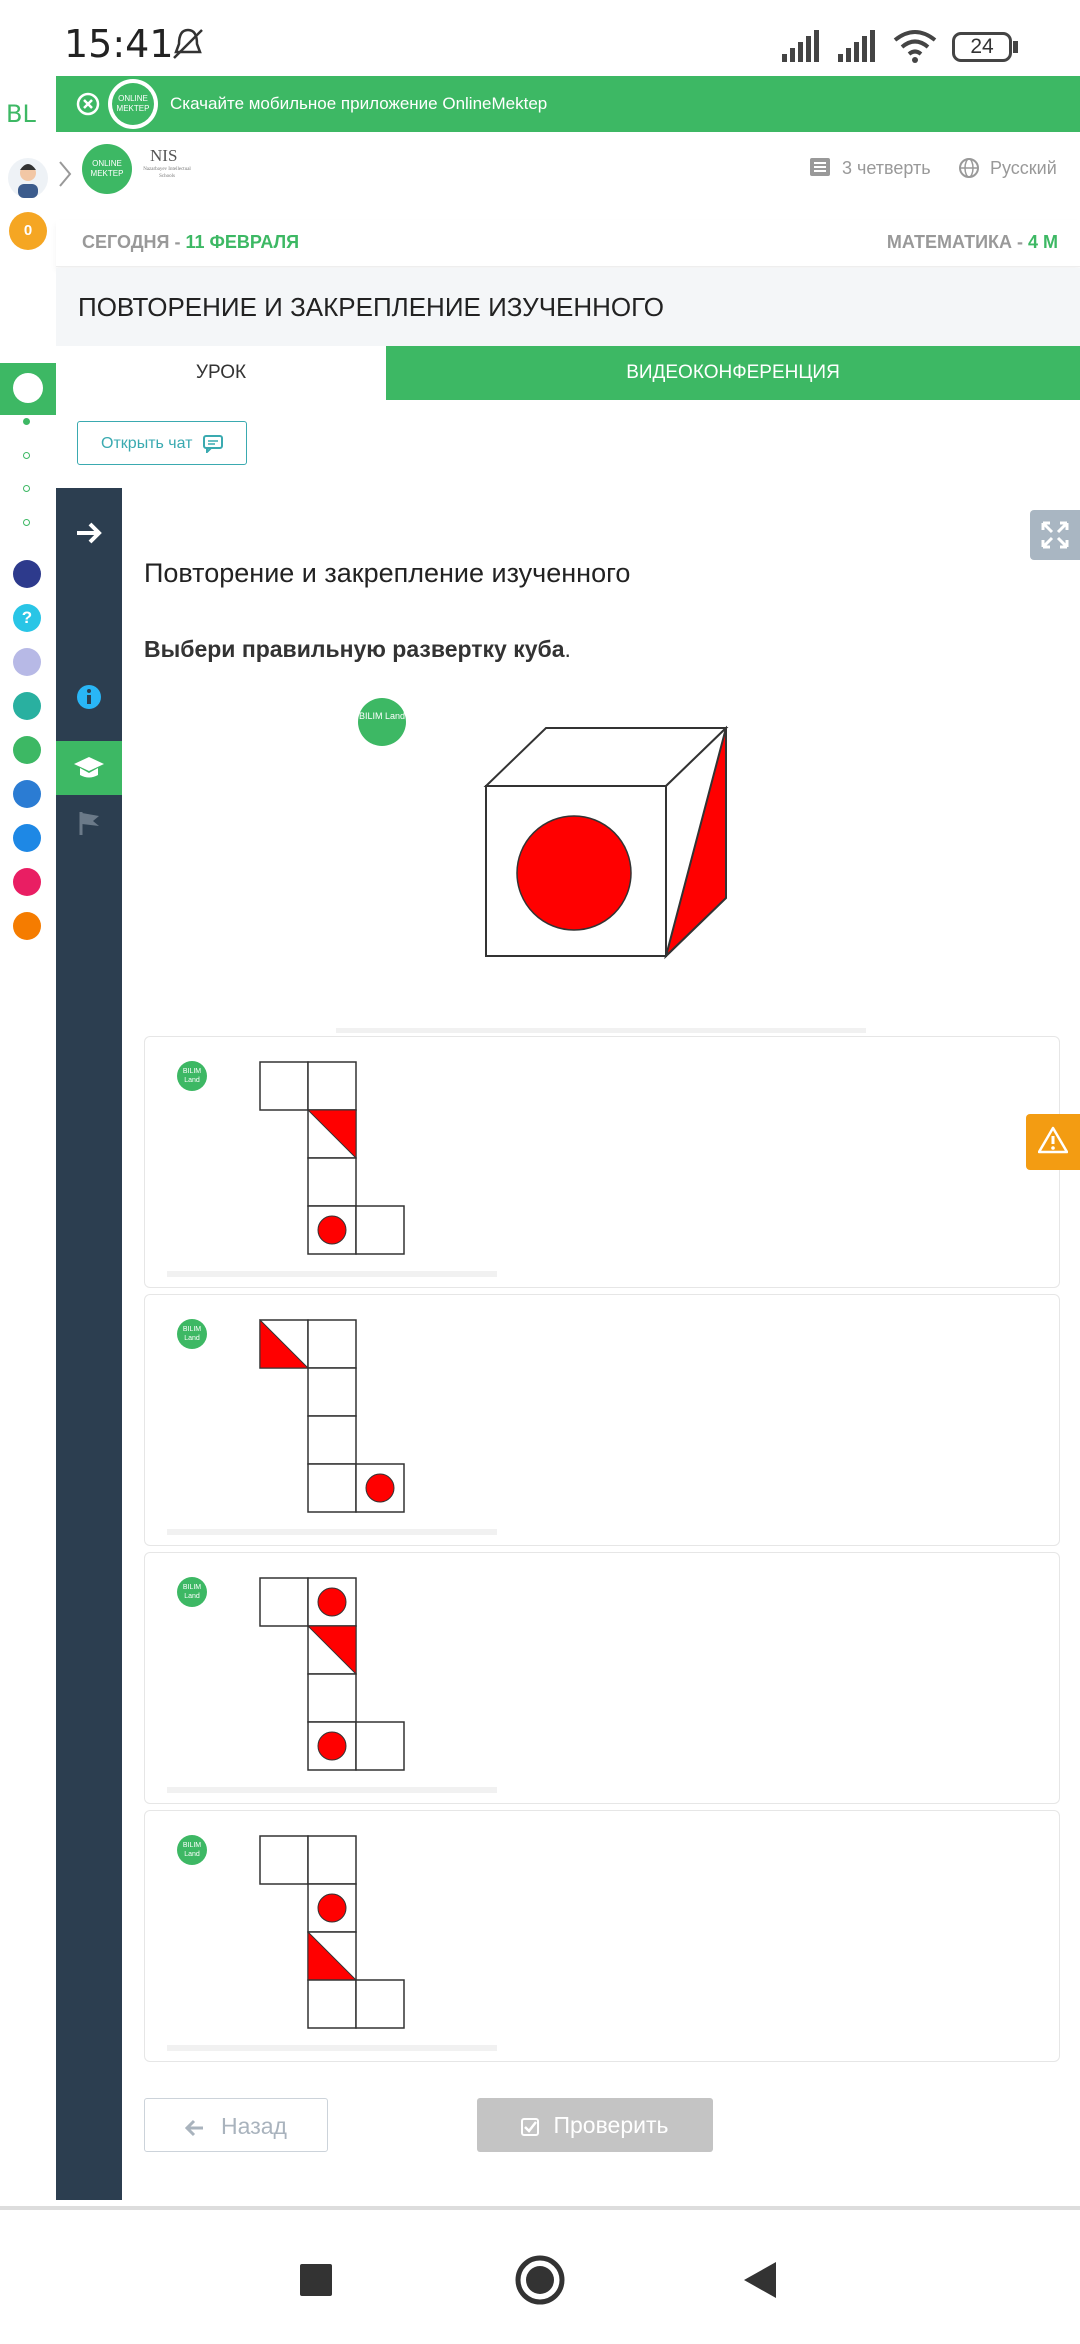  I want to click on check-button: Проверить, so click(595, 2125).